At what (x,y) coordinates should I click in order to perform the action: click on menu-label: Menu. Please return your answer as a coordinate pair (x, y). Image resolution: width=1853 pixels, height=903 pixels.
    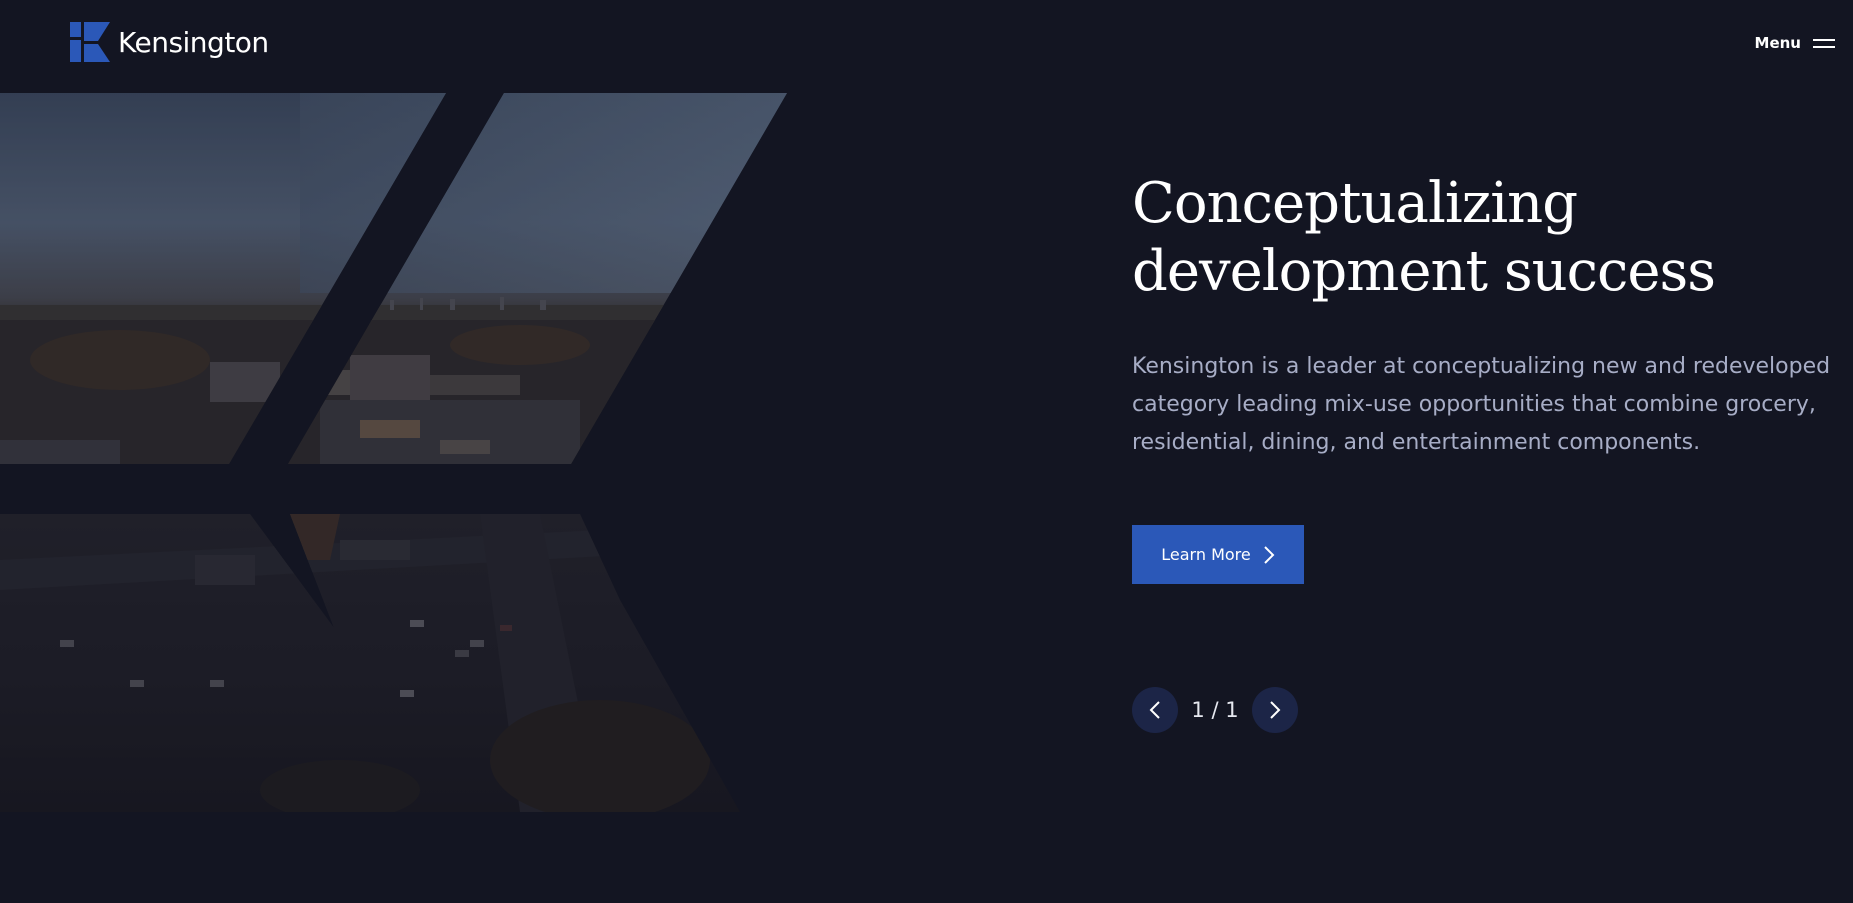
    Looking at the image, I should click on (1777, 43).